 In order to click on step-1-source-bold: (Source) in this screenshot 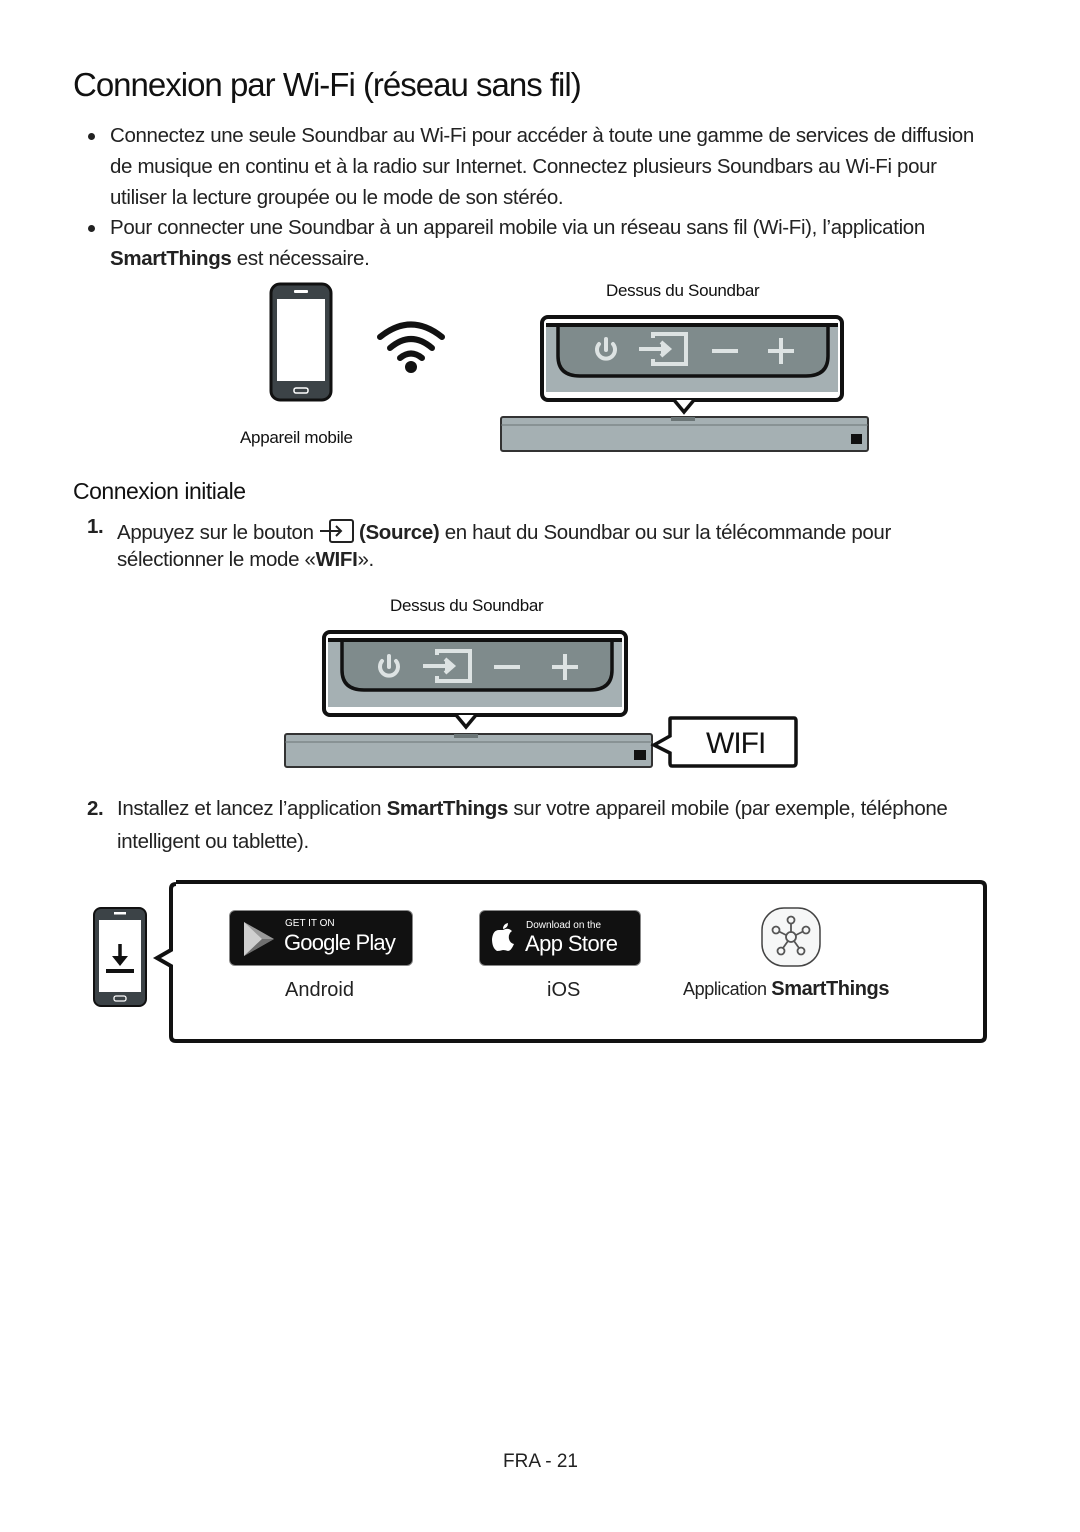, I will do `click(399, 532)`.